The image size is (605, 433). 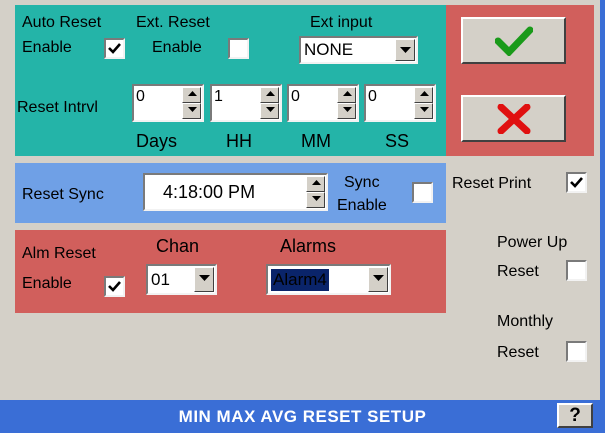 I want to click on reset-print-label: Reset Print, so click(x=492, y=183).